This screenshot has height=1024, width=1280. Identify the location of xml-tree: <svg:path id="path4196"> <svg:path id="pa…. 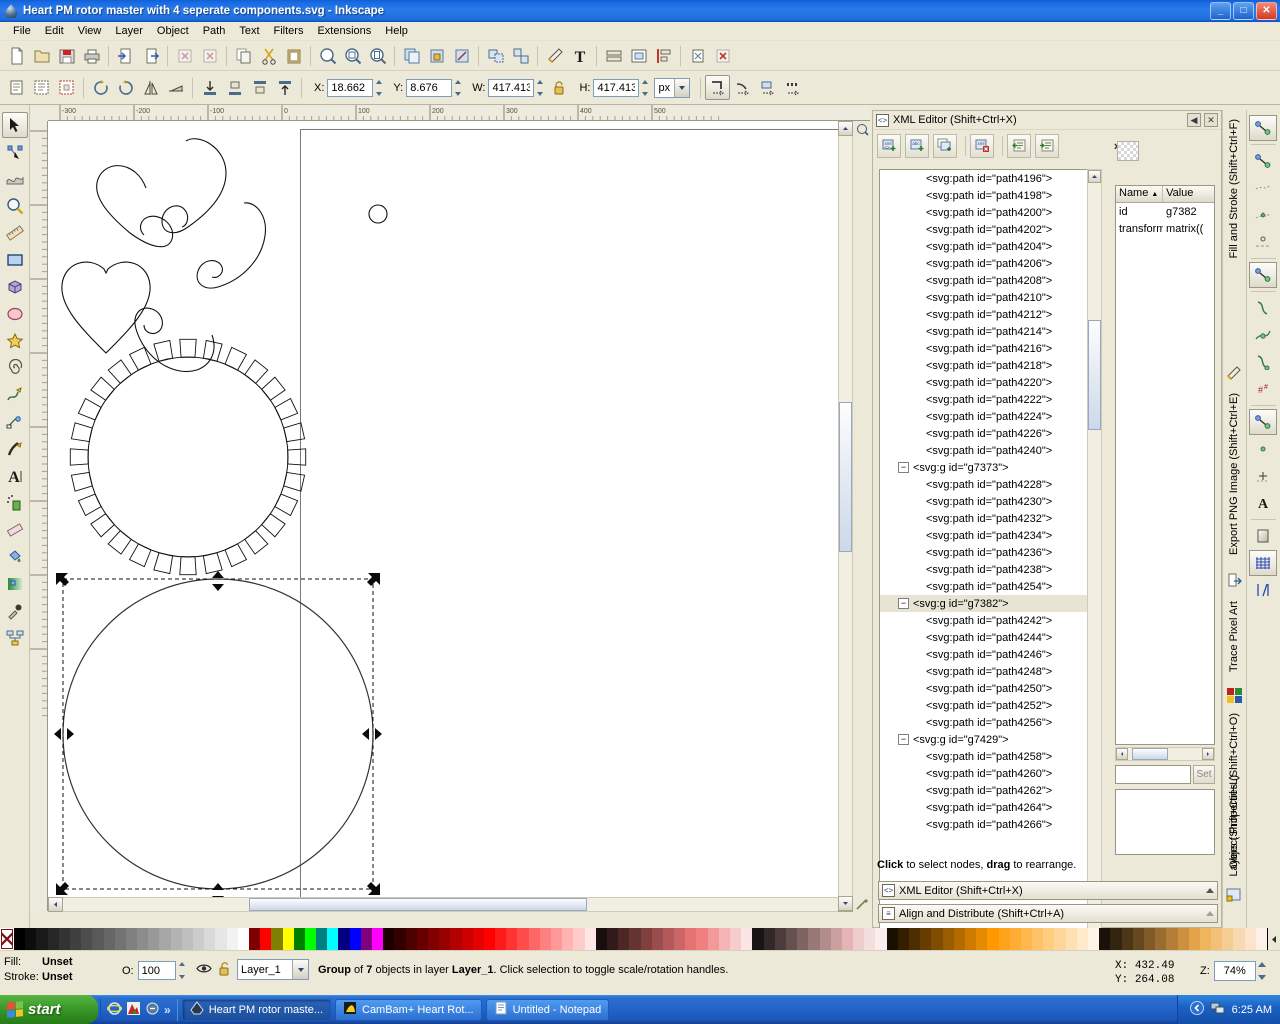
(990, 555).